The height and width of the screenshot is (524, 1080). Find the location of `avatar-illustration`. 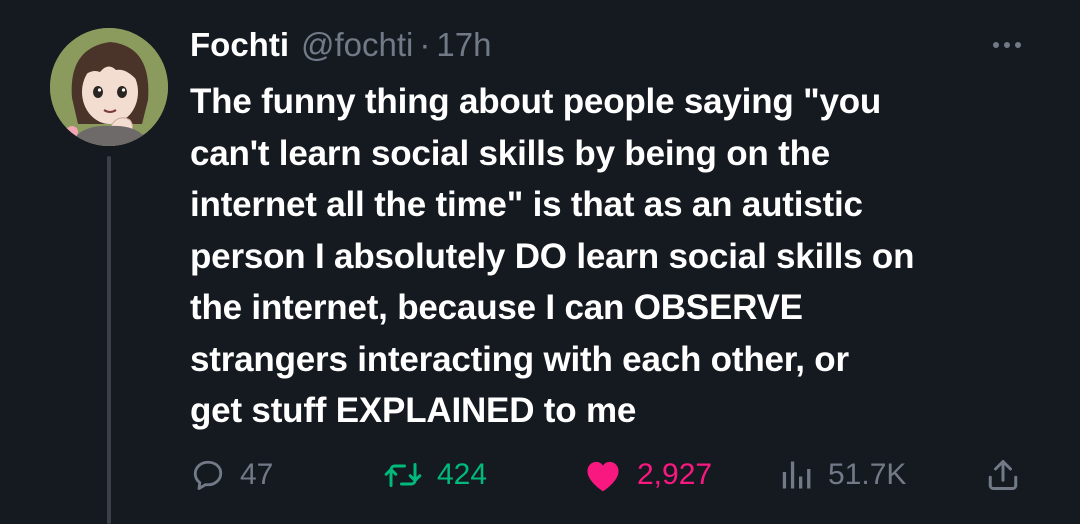

avatar-illustration is located at coordinates (109, 87).